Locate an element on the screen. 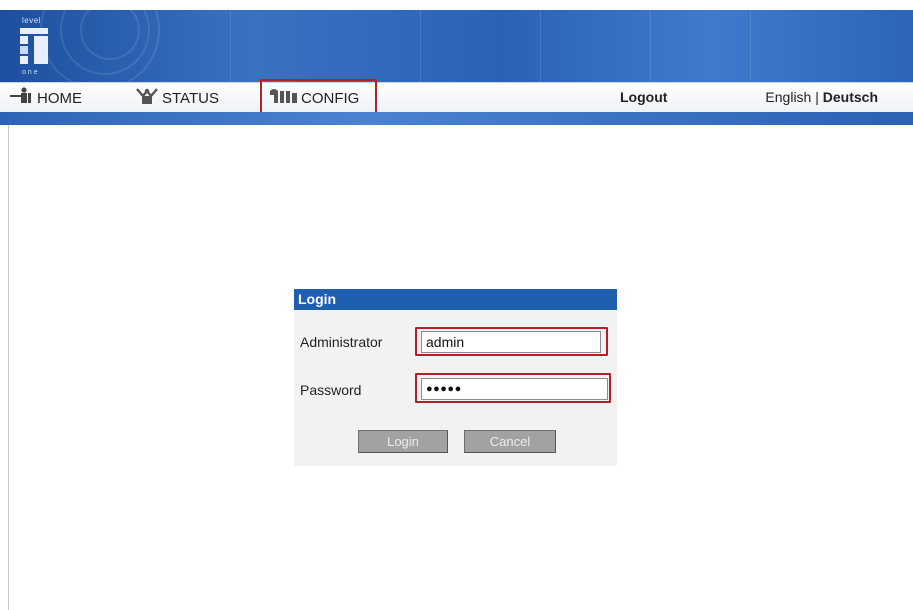  nav-underline-bar is located at coordinates (456, 118).